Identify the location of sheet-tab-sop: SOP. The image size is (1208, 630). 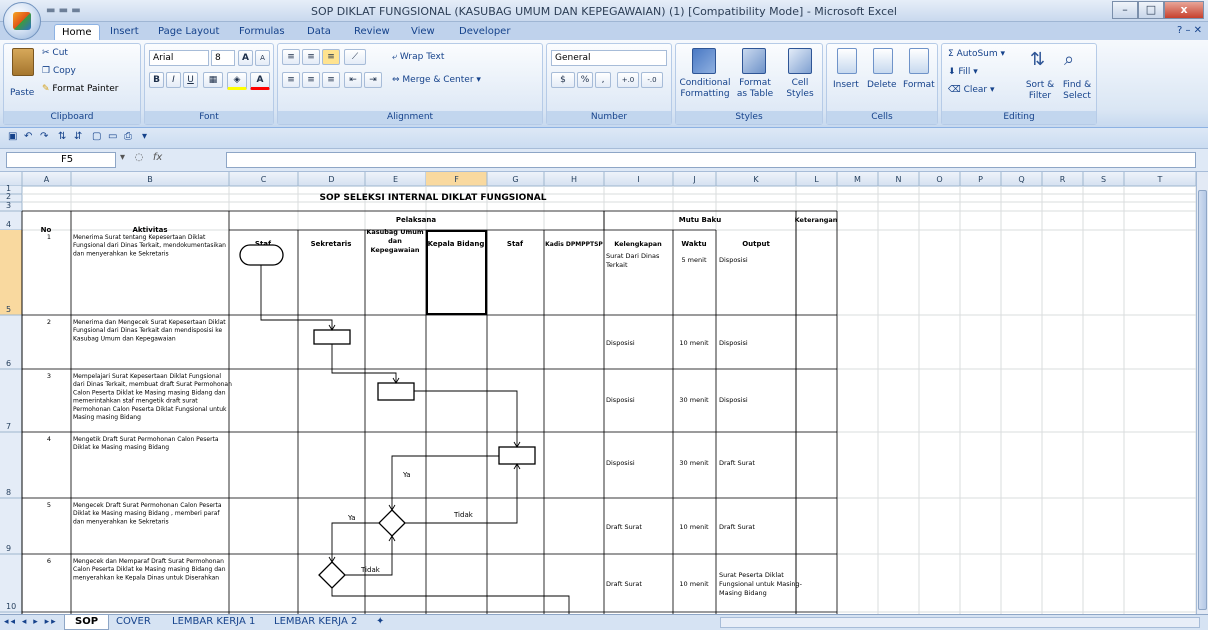
(87, 622).